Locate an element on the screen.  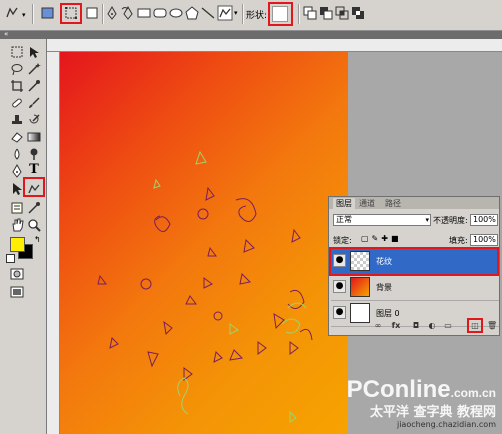
pen-freeform-icon is located at coordinates (128, 13).